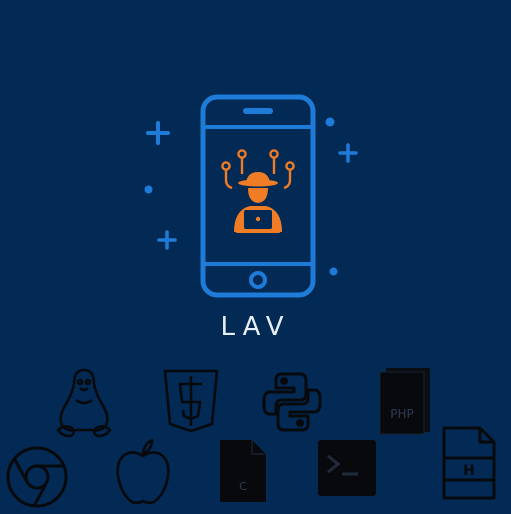 This screenshot has height=514, width=511. Describe the element at coordinates (37, 477) in the screenshot. I see `chrome-icon` at that location.